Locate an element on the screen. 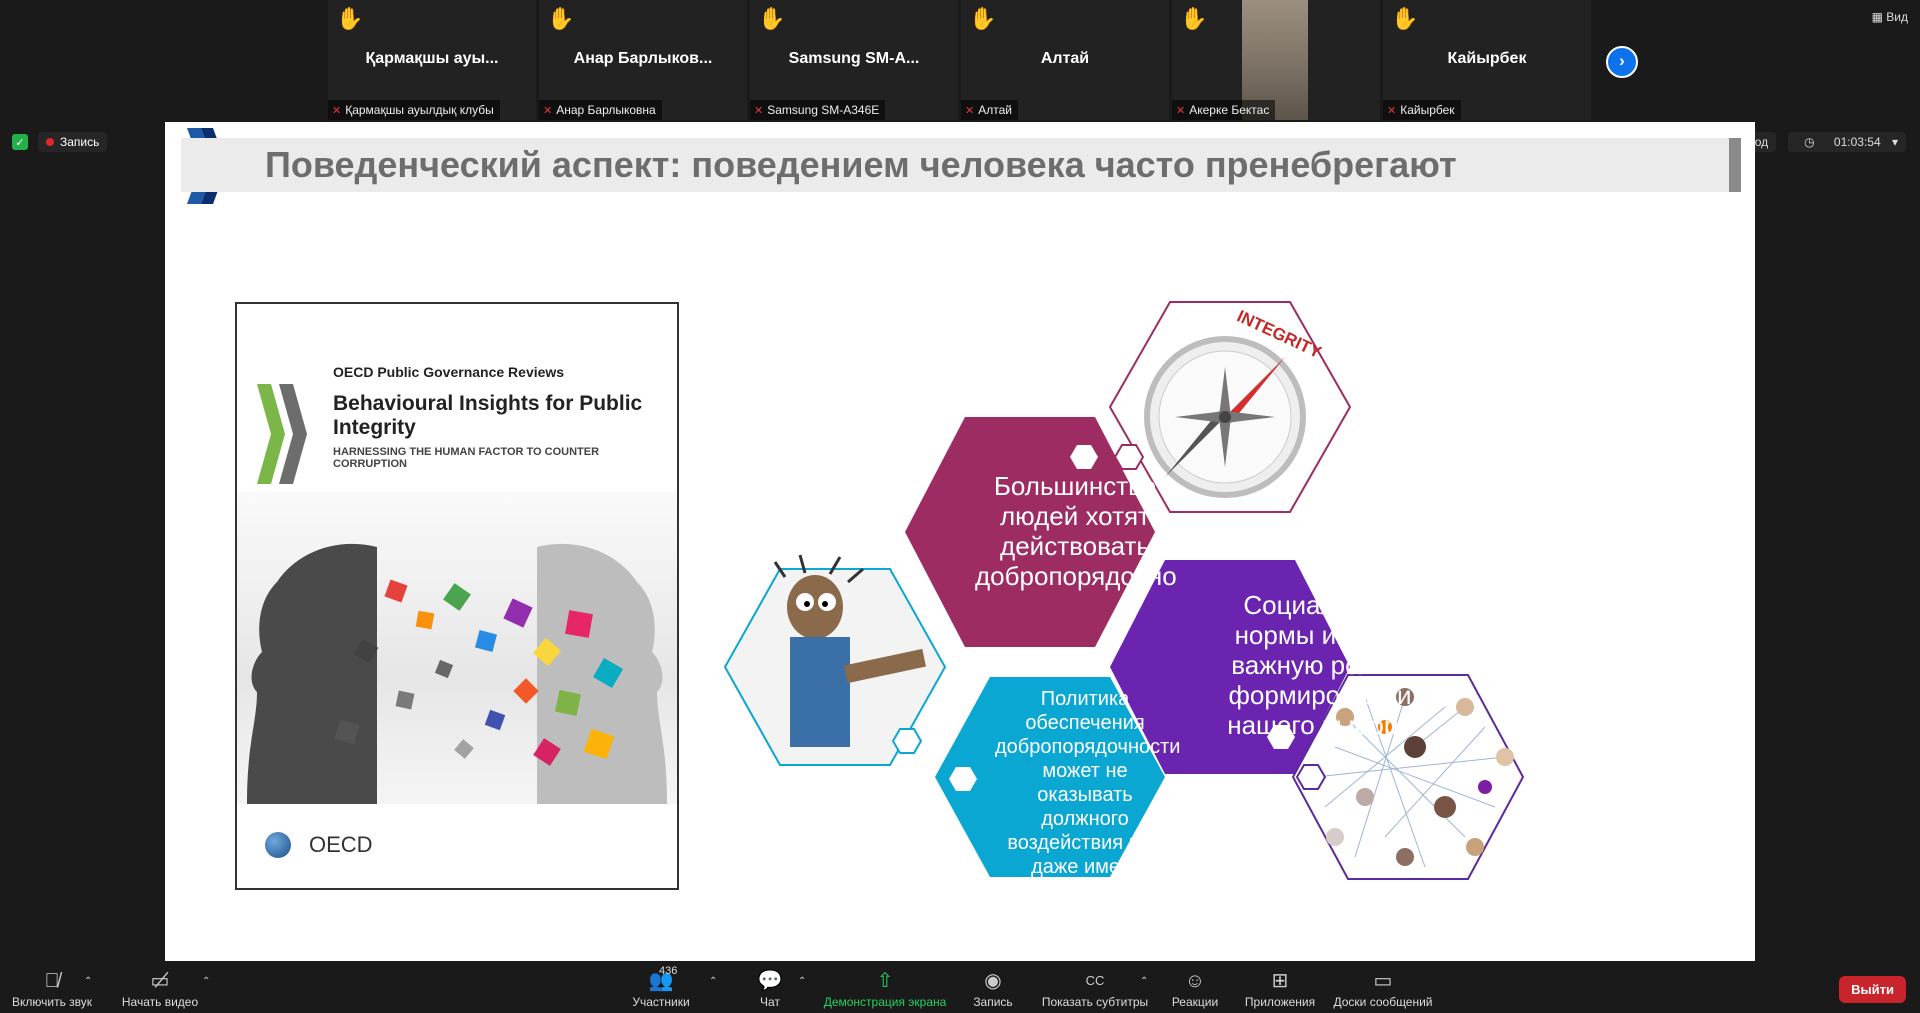 The width and height of the screenshot is (1920, 1013). participant-label: ✕ Samsung SM-A346E is located at coordinates (818, 110).